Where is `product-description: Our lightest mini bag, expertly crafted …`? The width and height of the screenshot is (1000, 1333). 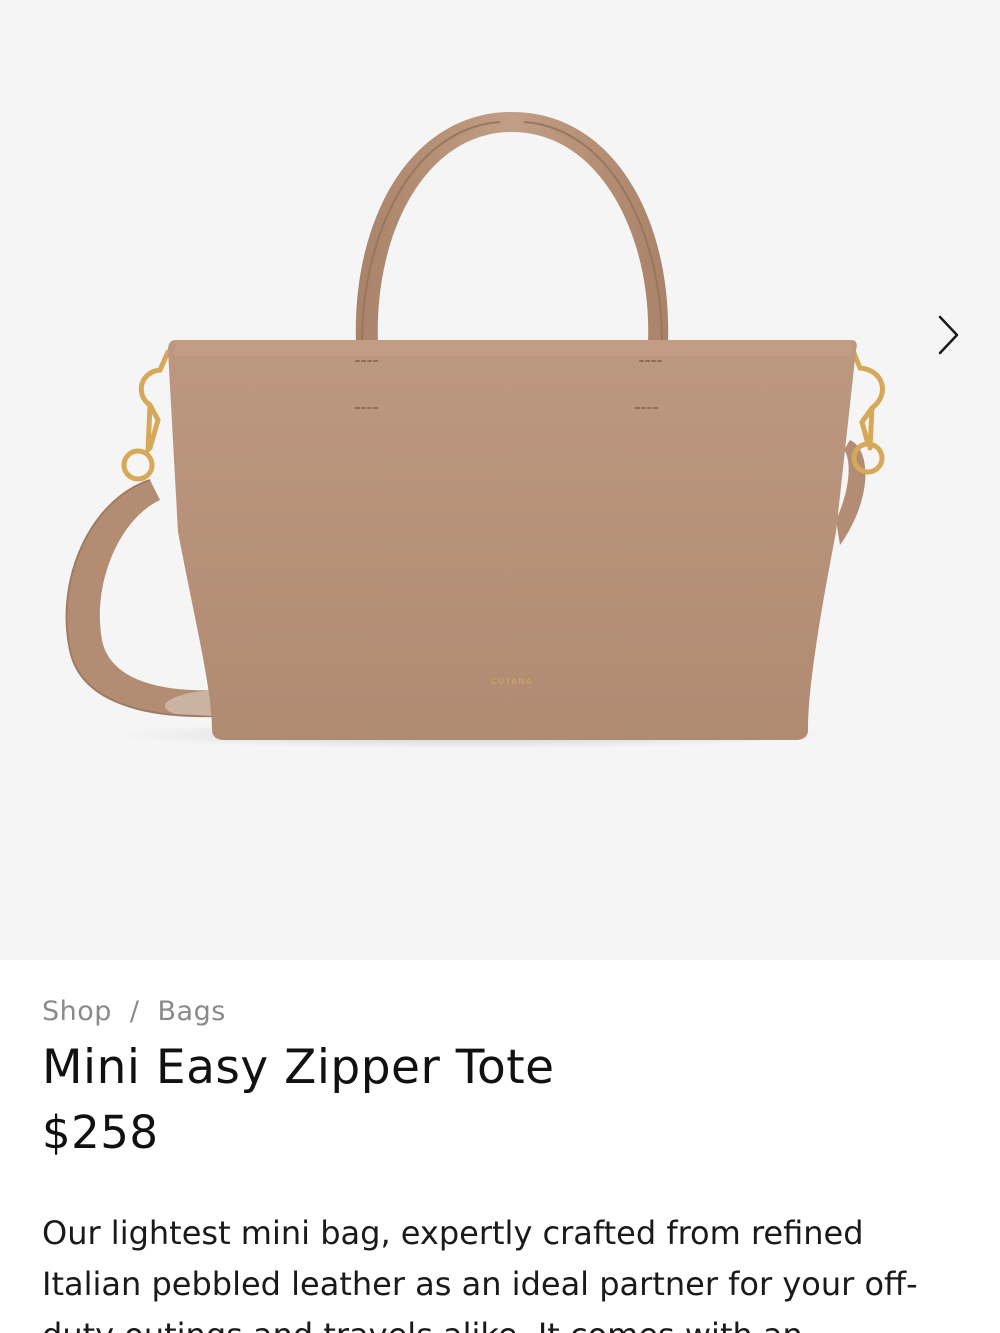
product-description: Our lightest mini bag, expertly crafted … is located at coordinates (480, 1273).